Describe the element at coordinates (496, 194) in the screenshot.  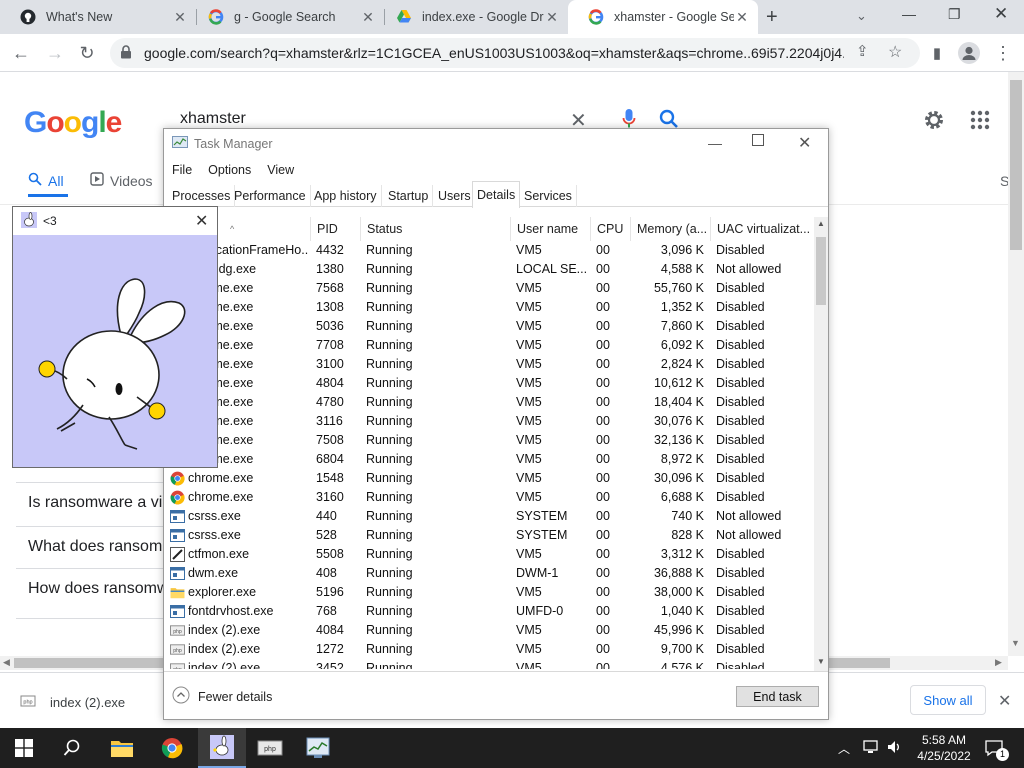
I see `tab-details: Details` at that location.